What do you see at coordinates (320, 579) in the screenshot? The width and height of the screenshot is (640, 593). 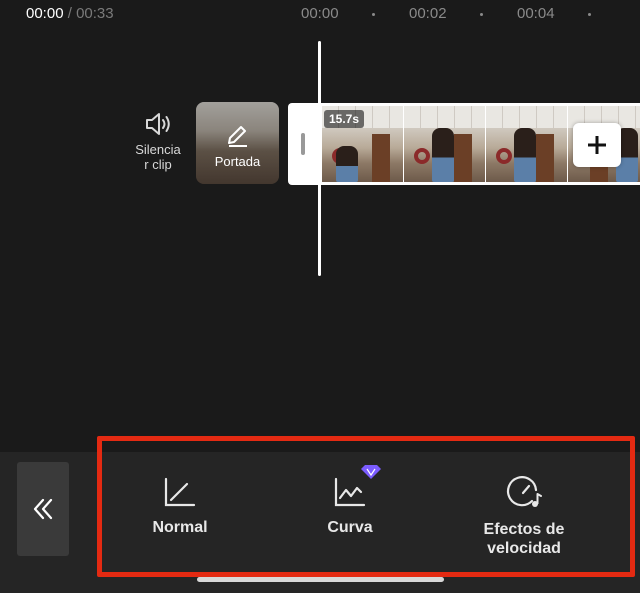 I see `home-indicator` at bounding box center [320, 579].